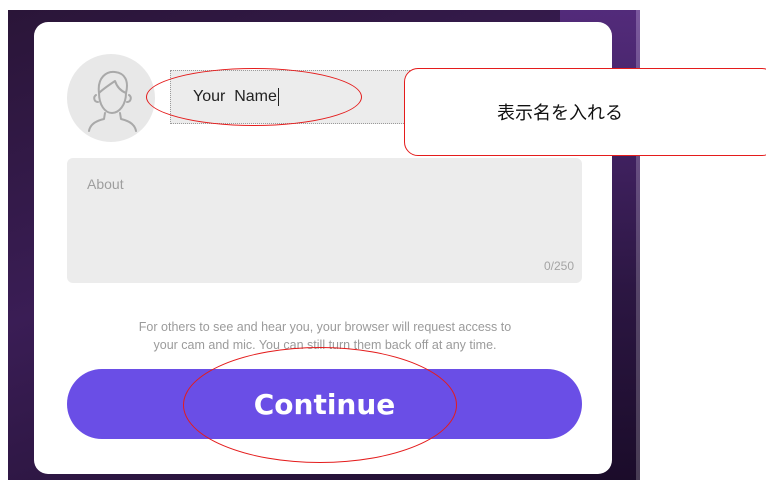  Describe the element at coordinates (235, 96) in the screenshot. I see `display-name-value: Your Name` at that location.